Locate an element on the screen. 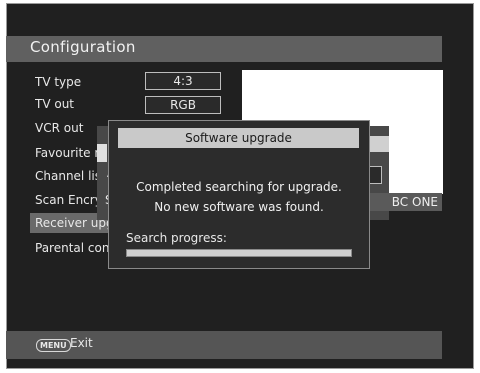  progress-label: Search progress: is located at coordinates (176, 238).